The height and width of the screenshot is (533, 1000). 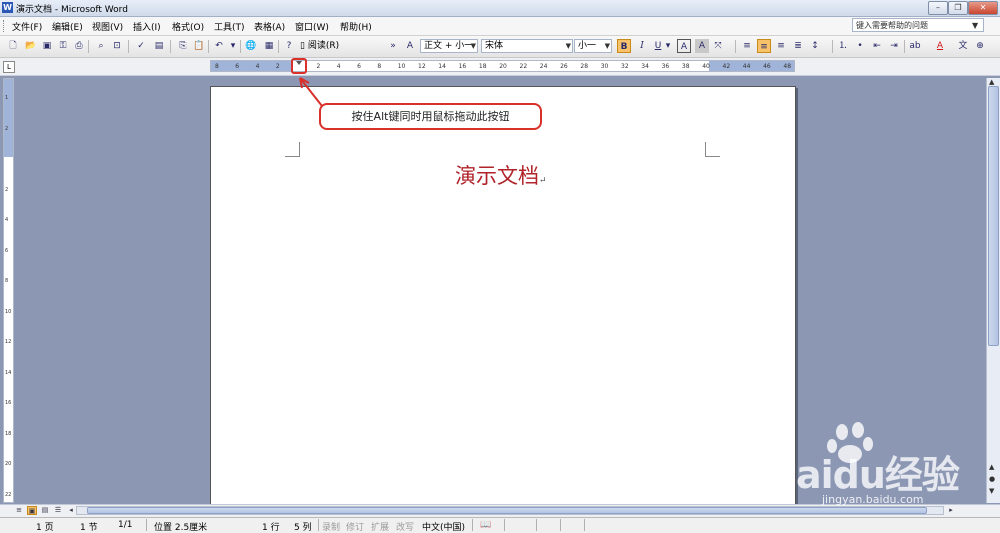 I want to click on underline-button: U, so click(x=658, y=46).